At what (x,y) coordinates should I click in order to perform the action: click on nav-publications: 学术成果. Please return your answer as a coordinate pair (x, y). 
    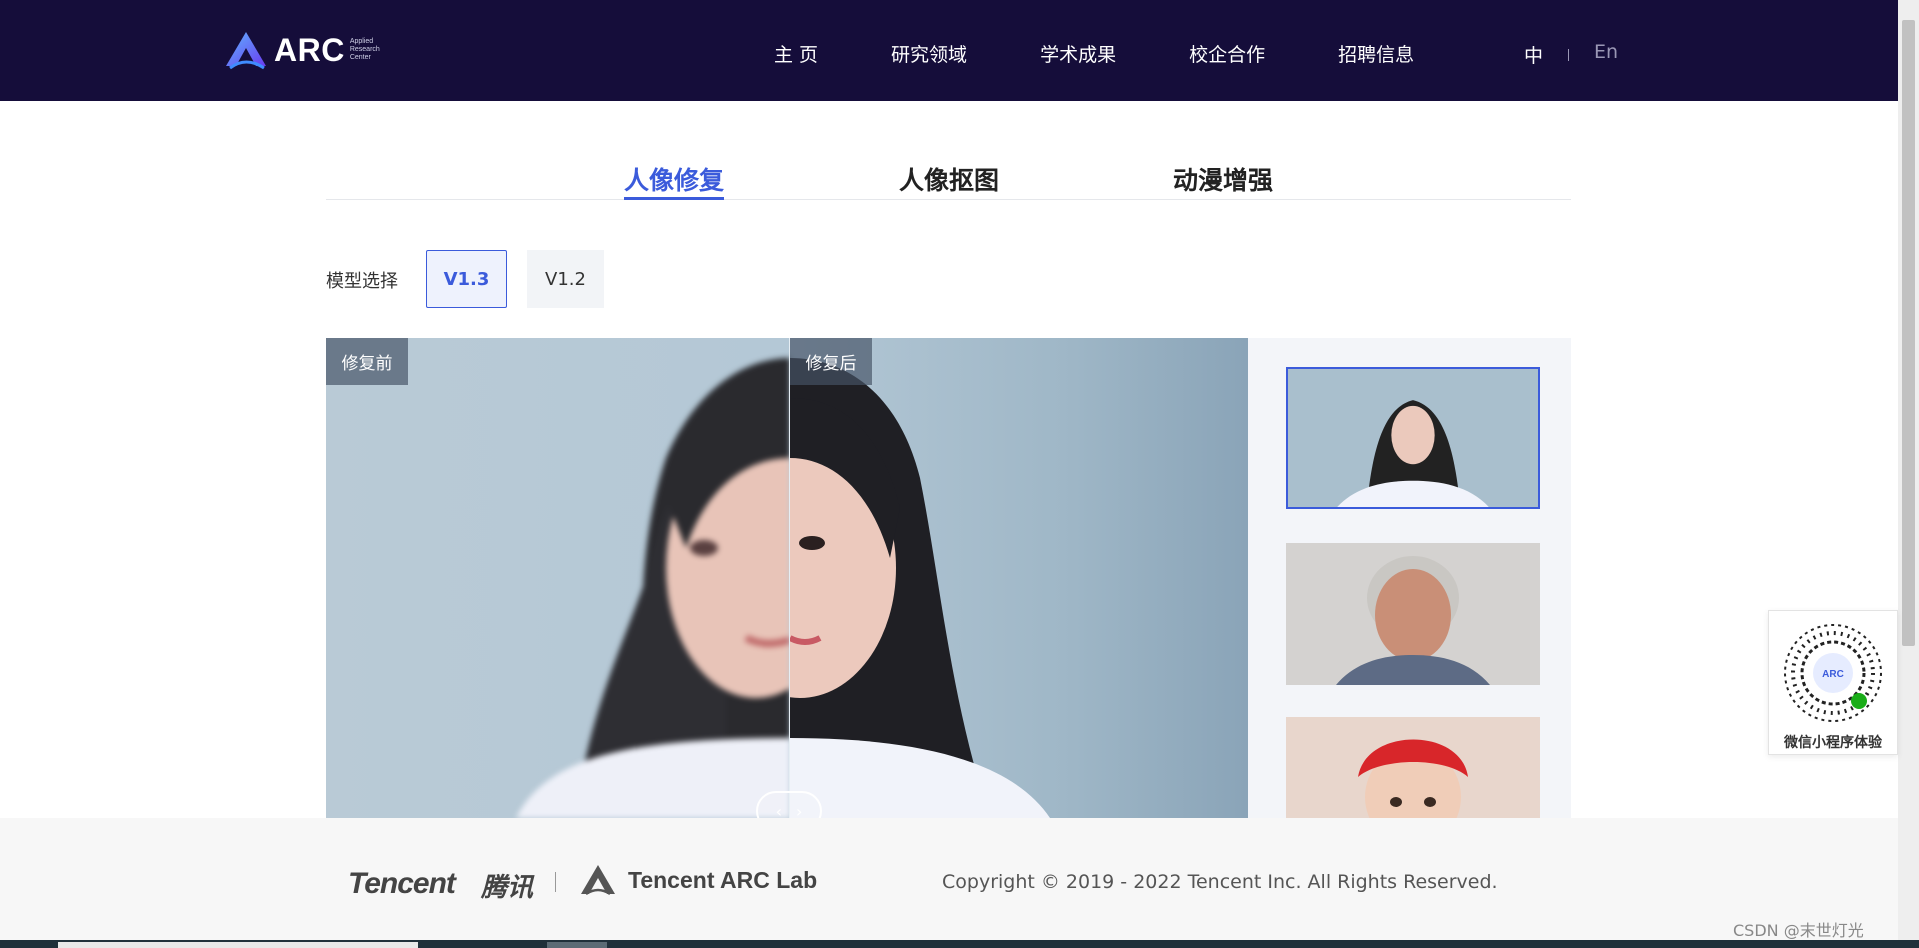
    Looking at the image, I should click on (1078, 53).